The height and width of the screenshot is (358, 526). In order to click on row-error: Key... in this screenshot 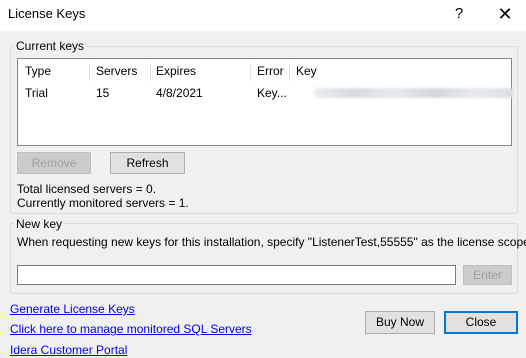, I will do `click(272, 93)`.